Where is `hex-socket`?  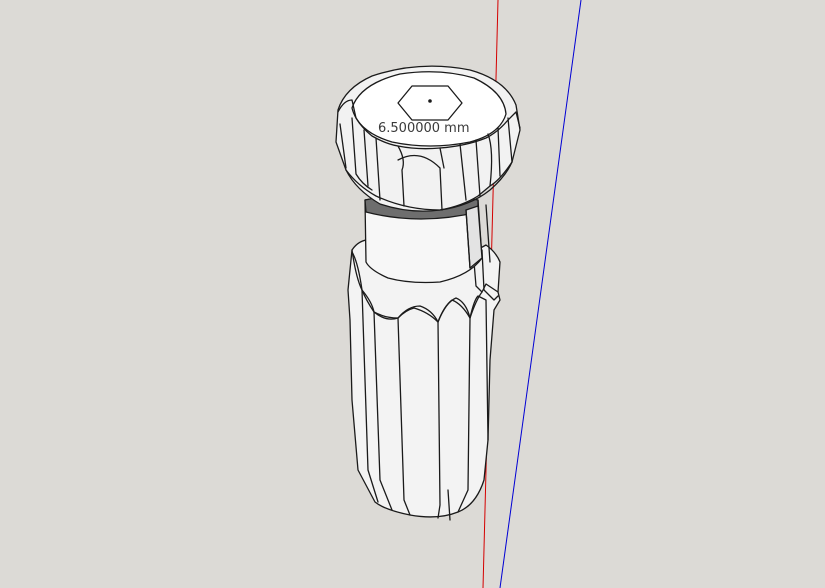
hex-socket is located at coordinates (430, 103).